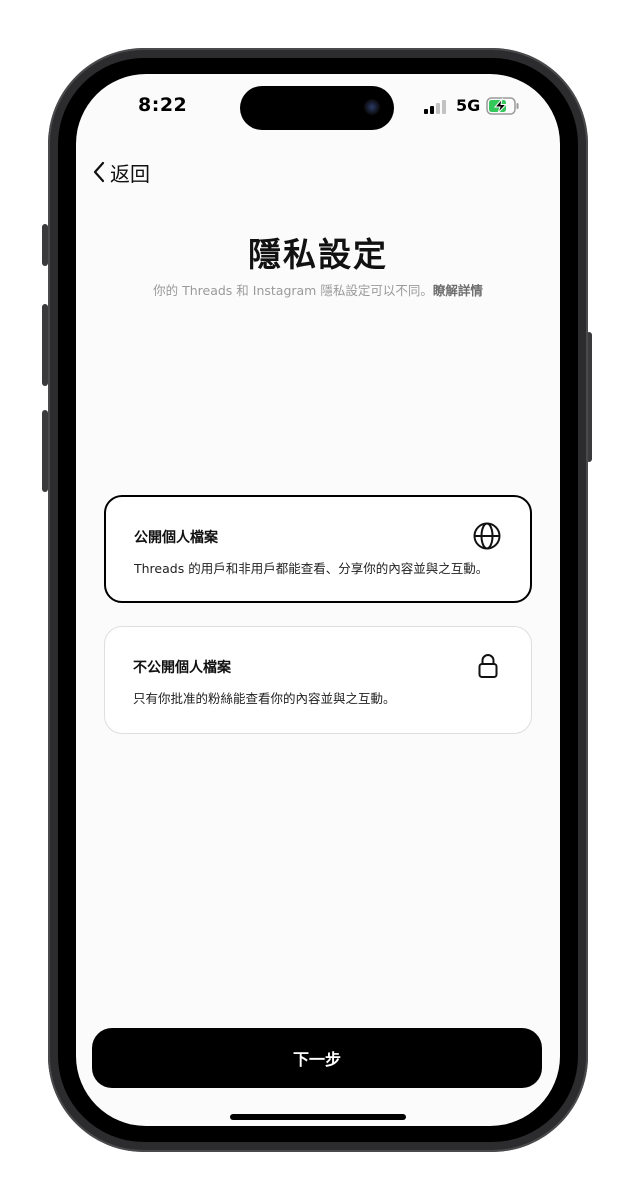 This screenshot has width=635, height=1200. Describe the element at coordinates (468, 105) in the screenshot. I see `network-type: 5G` at that location.